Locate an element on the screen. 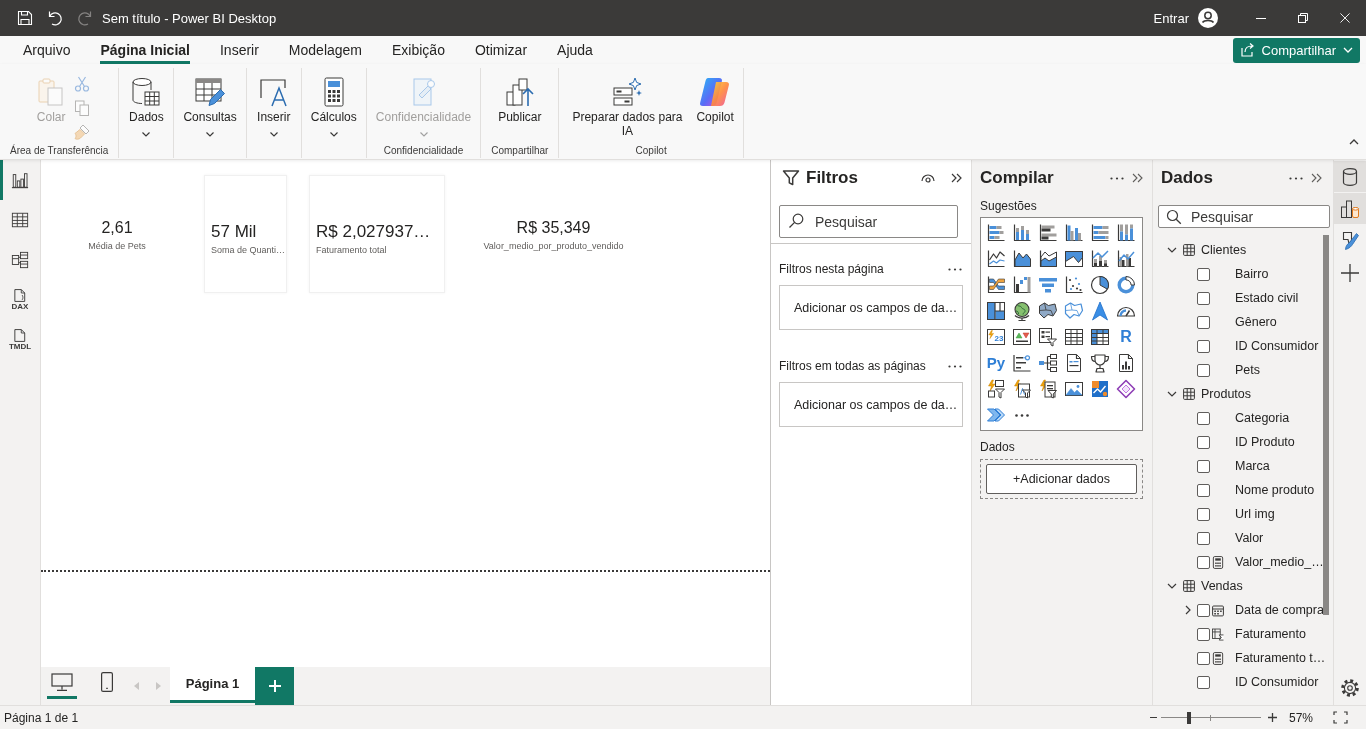  lightning-filter-icon is located at coordinates (996, 389).